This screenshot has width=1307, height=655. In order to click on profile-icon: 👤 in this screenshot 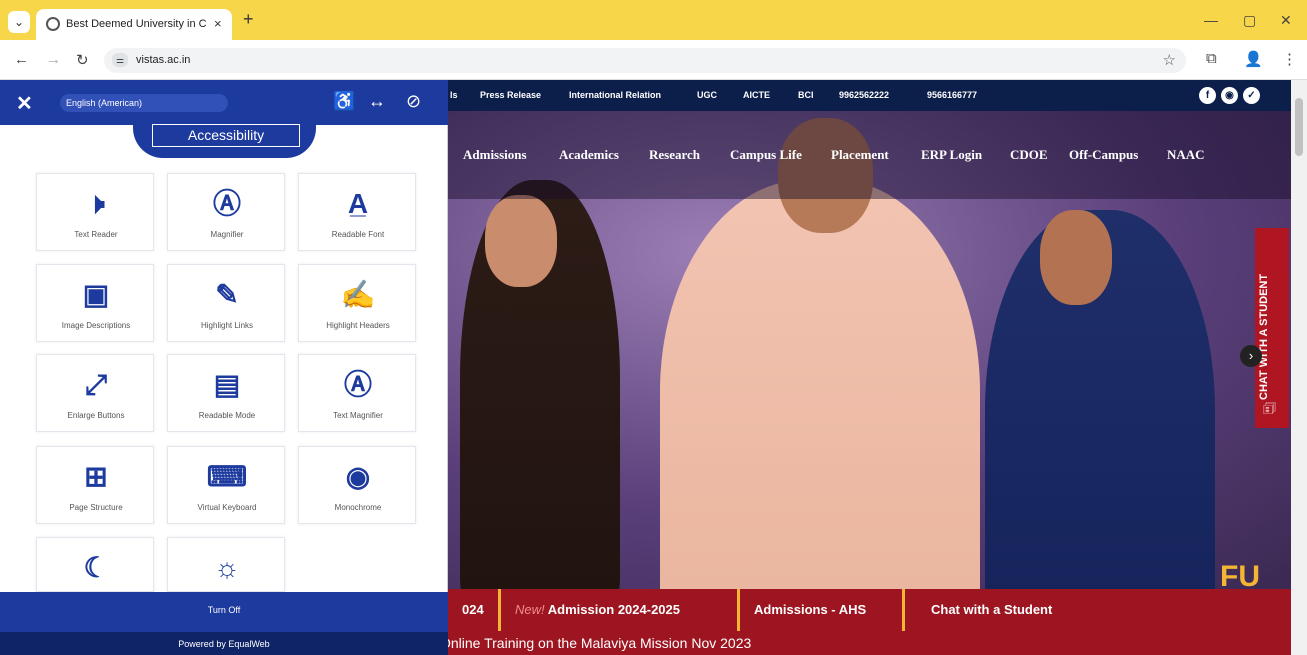, I will do `click(1253, 59)`.